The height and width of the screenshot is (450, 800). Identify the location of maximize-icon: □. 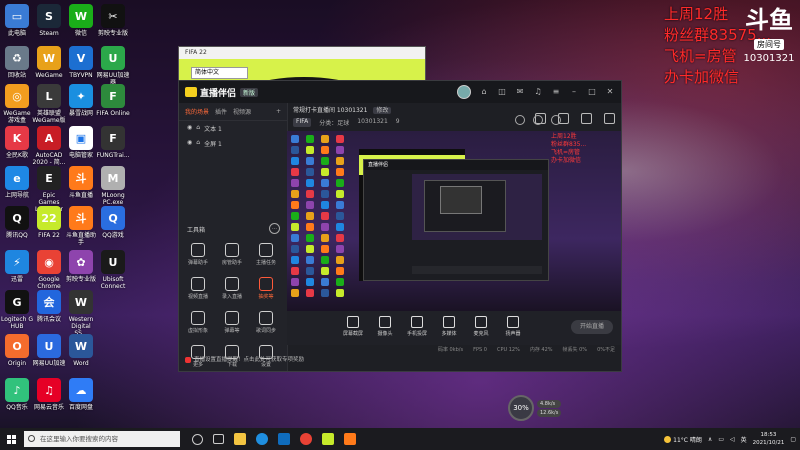
(592, 92).